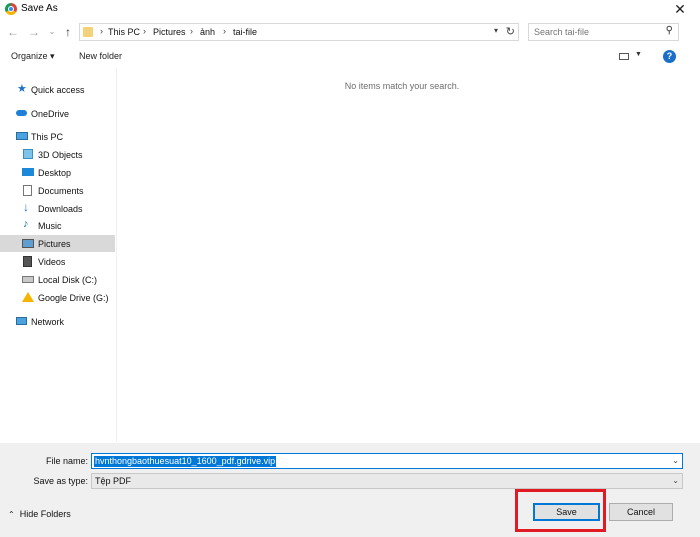  What do you see at coordinates (50, 114) in the screenshot?
I see `nav-item-label: OneDrive` at bounding box center [50, 114].